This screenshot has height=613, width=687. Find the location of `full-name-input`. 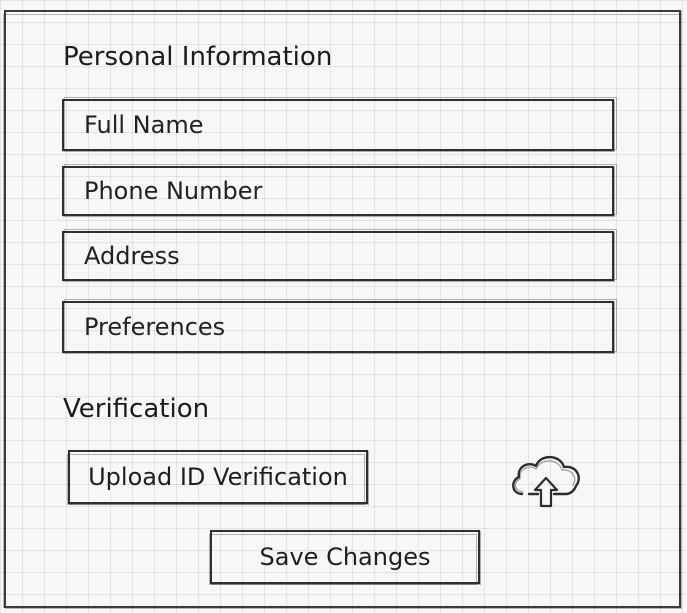

full-name-input is located at coordinates (338, 125).